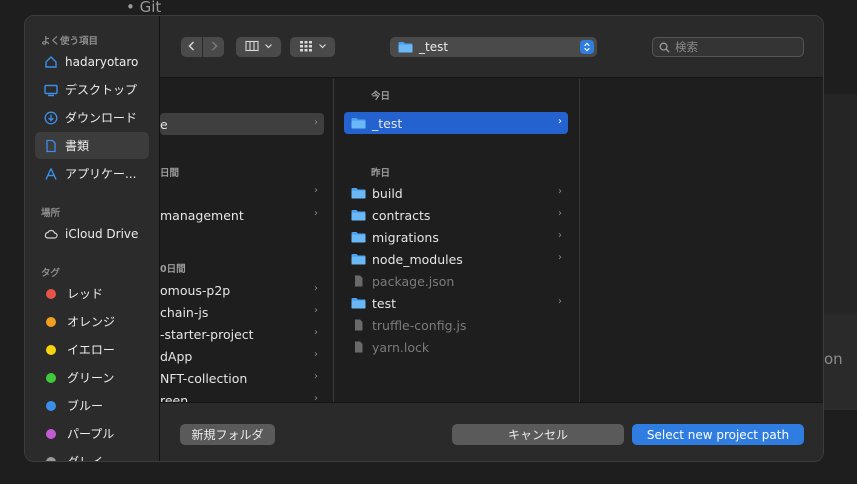 The image size is (857, 484). What do you see at coordinates (51, 273) in the screenshot?
I see `sidebar-section-tags: タグ` at bounding box center [51, 273].